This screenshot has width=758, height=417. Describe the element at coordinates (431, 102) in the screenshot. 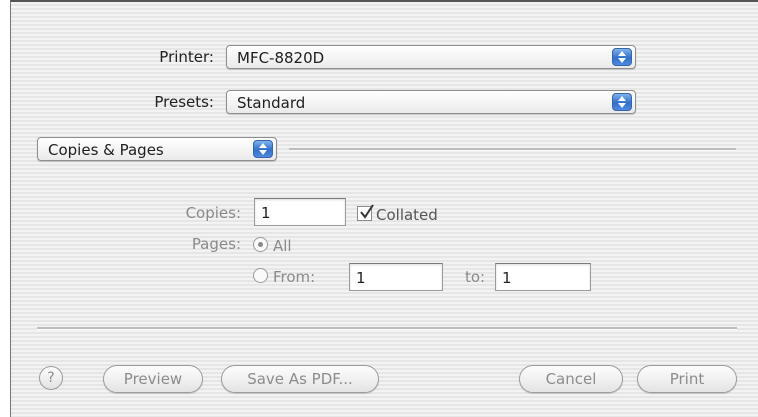

I see `presets-popup: Standard` at that location.